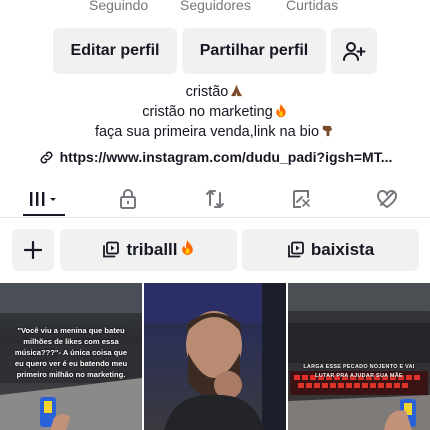 This screenshot has height=430, width=430. I want to click on add-friend-button, so click(354, 51).